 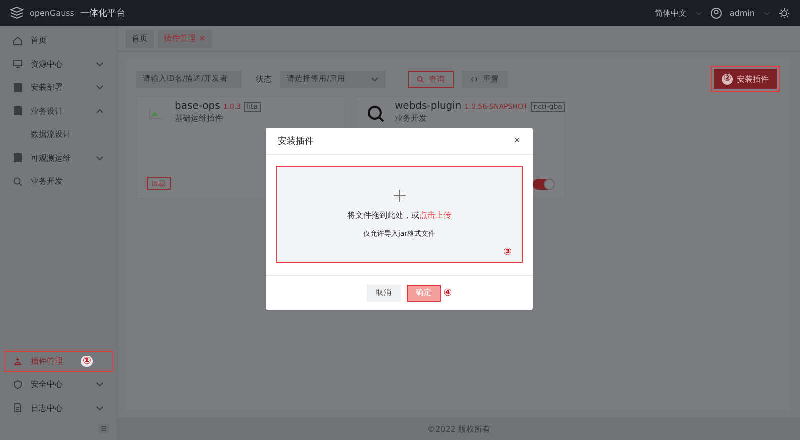 I want to click on annotation-marker: ②, so click(x=727, y=79).